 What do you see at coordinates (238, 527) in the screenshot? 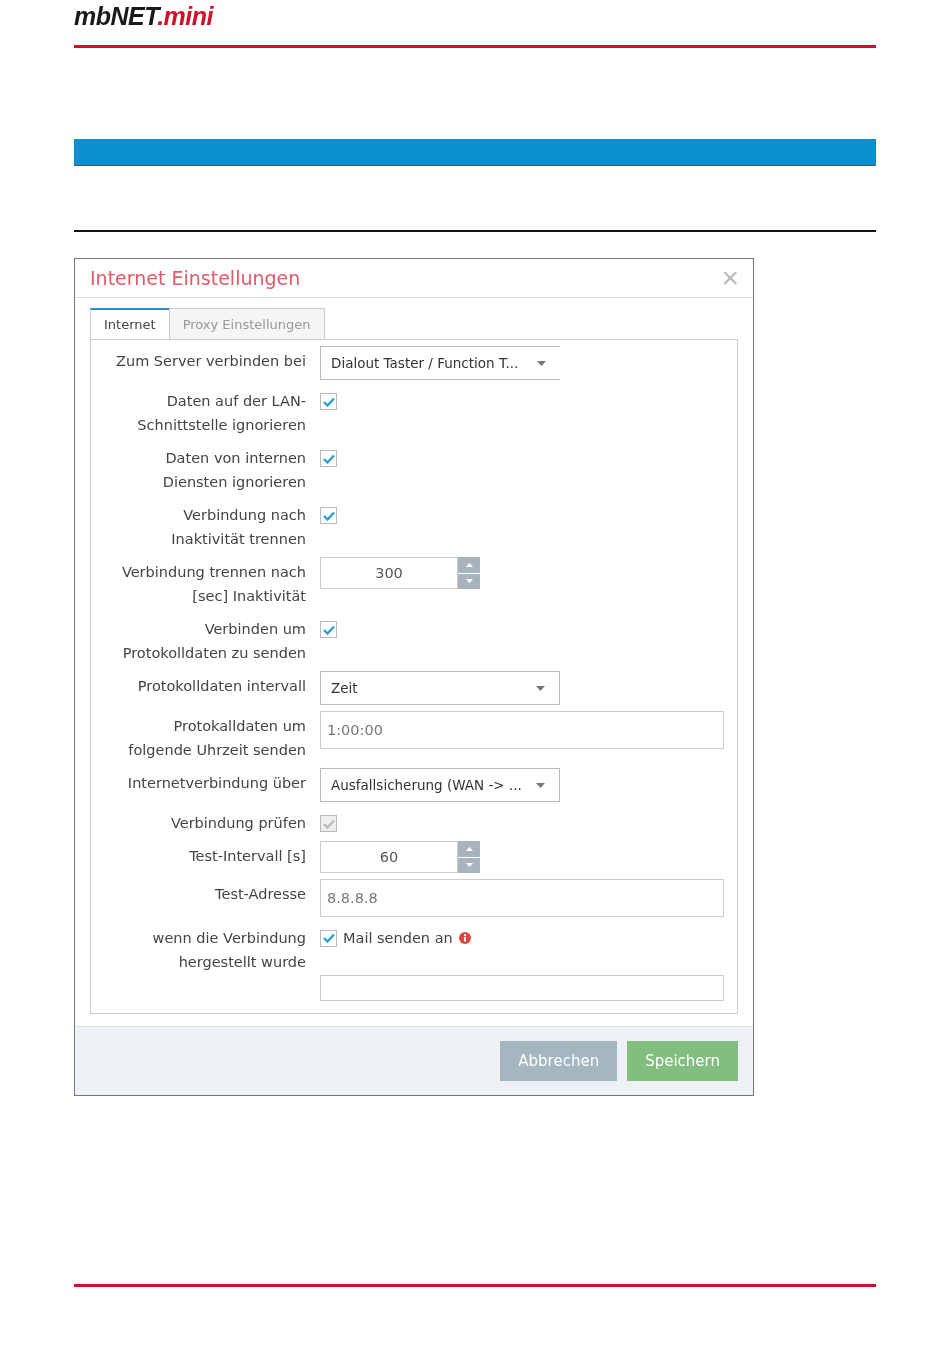
I see `field-label: Verbindung nach Inaktivität trennen` at bounding box center [238, 527].